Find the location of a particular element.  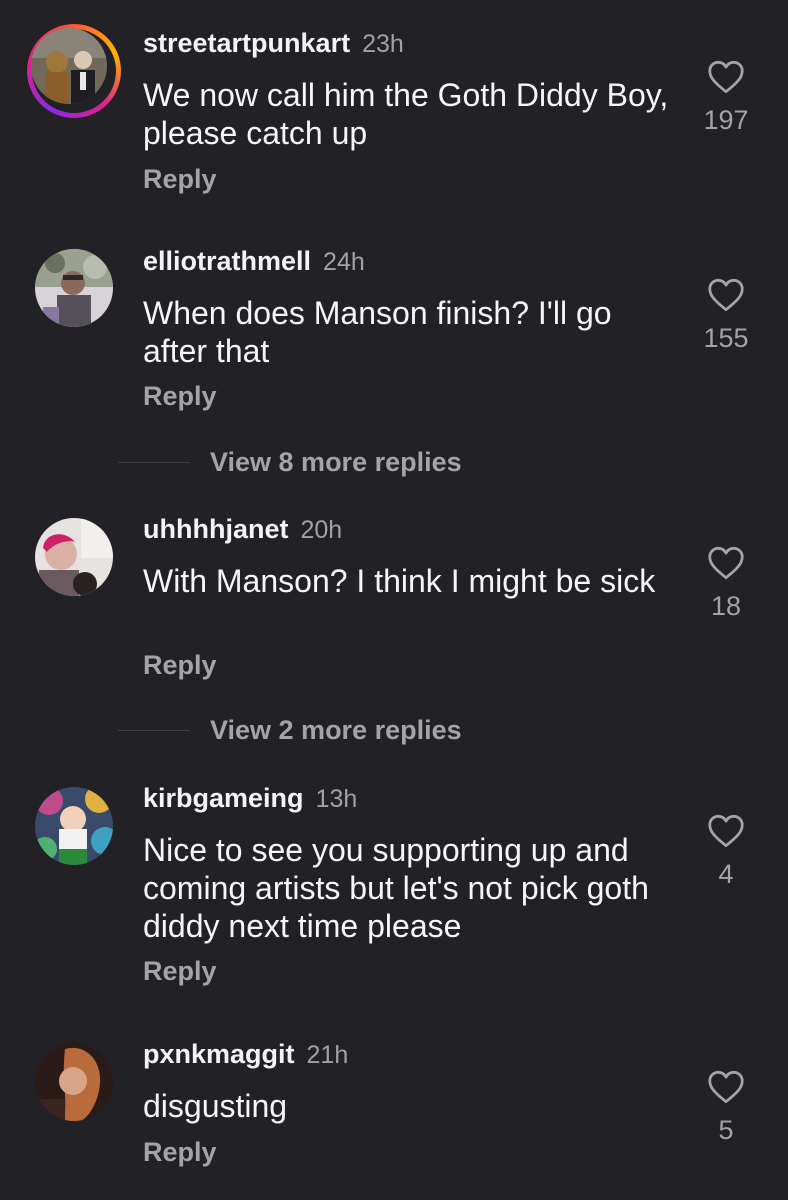

view-more-label: View 8 more replies is located at coordinates (336, 462).